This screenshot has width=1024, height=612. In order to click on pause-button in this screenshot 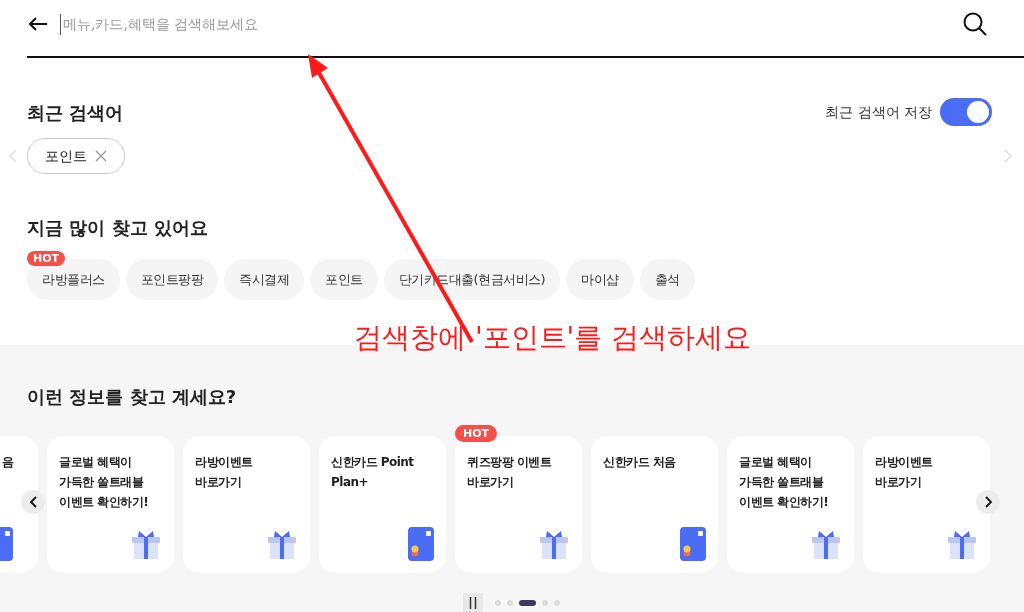, I will do `click(472, 602)`.